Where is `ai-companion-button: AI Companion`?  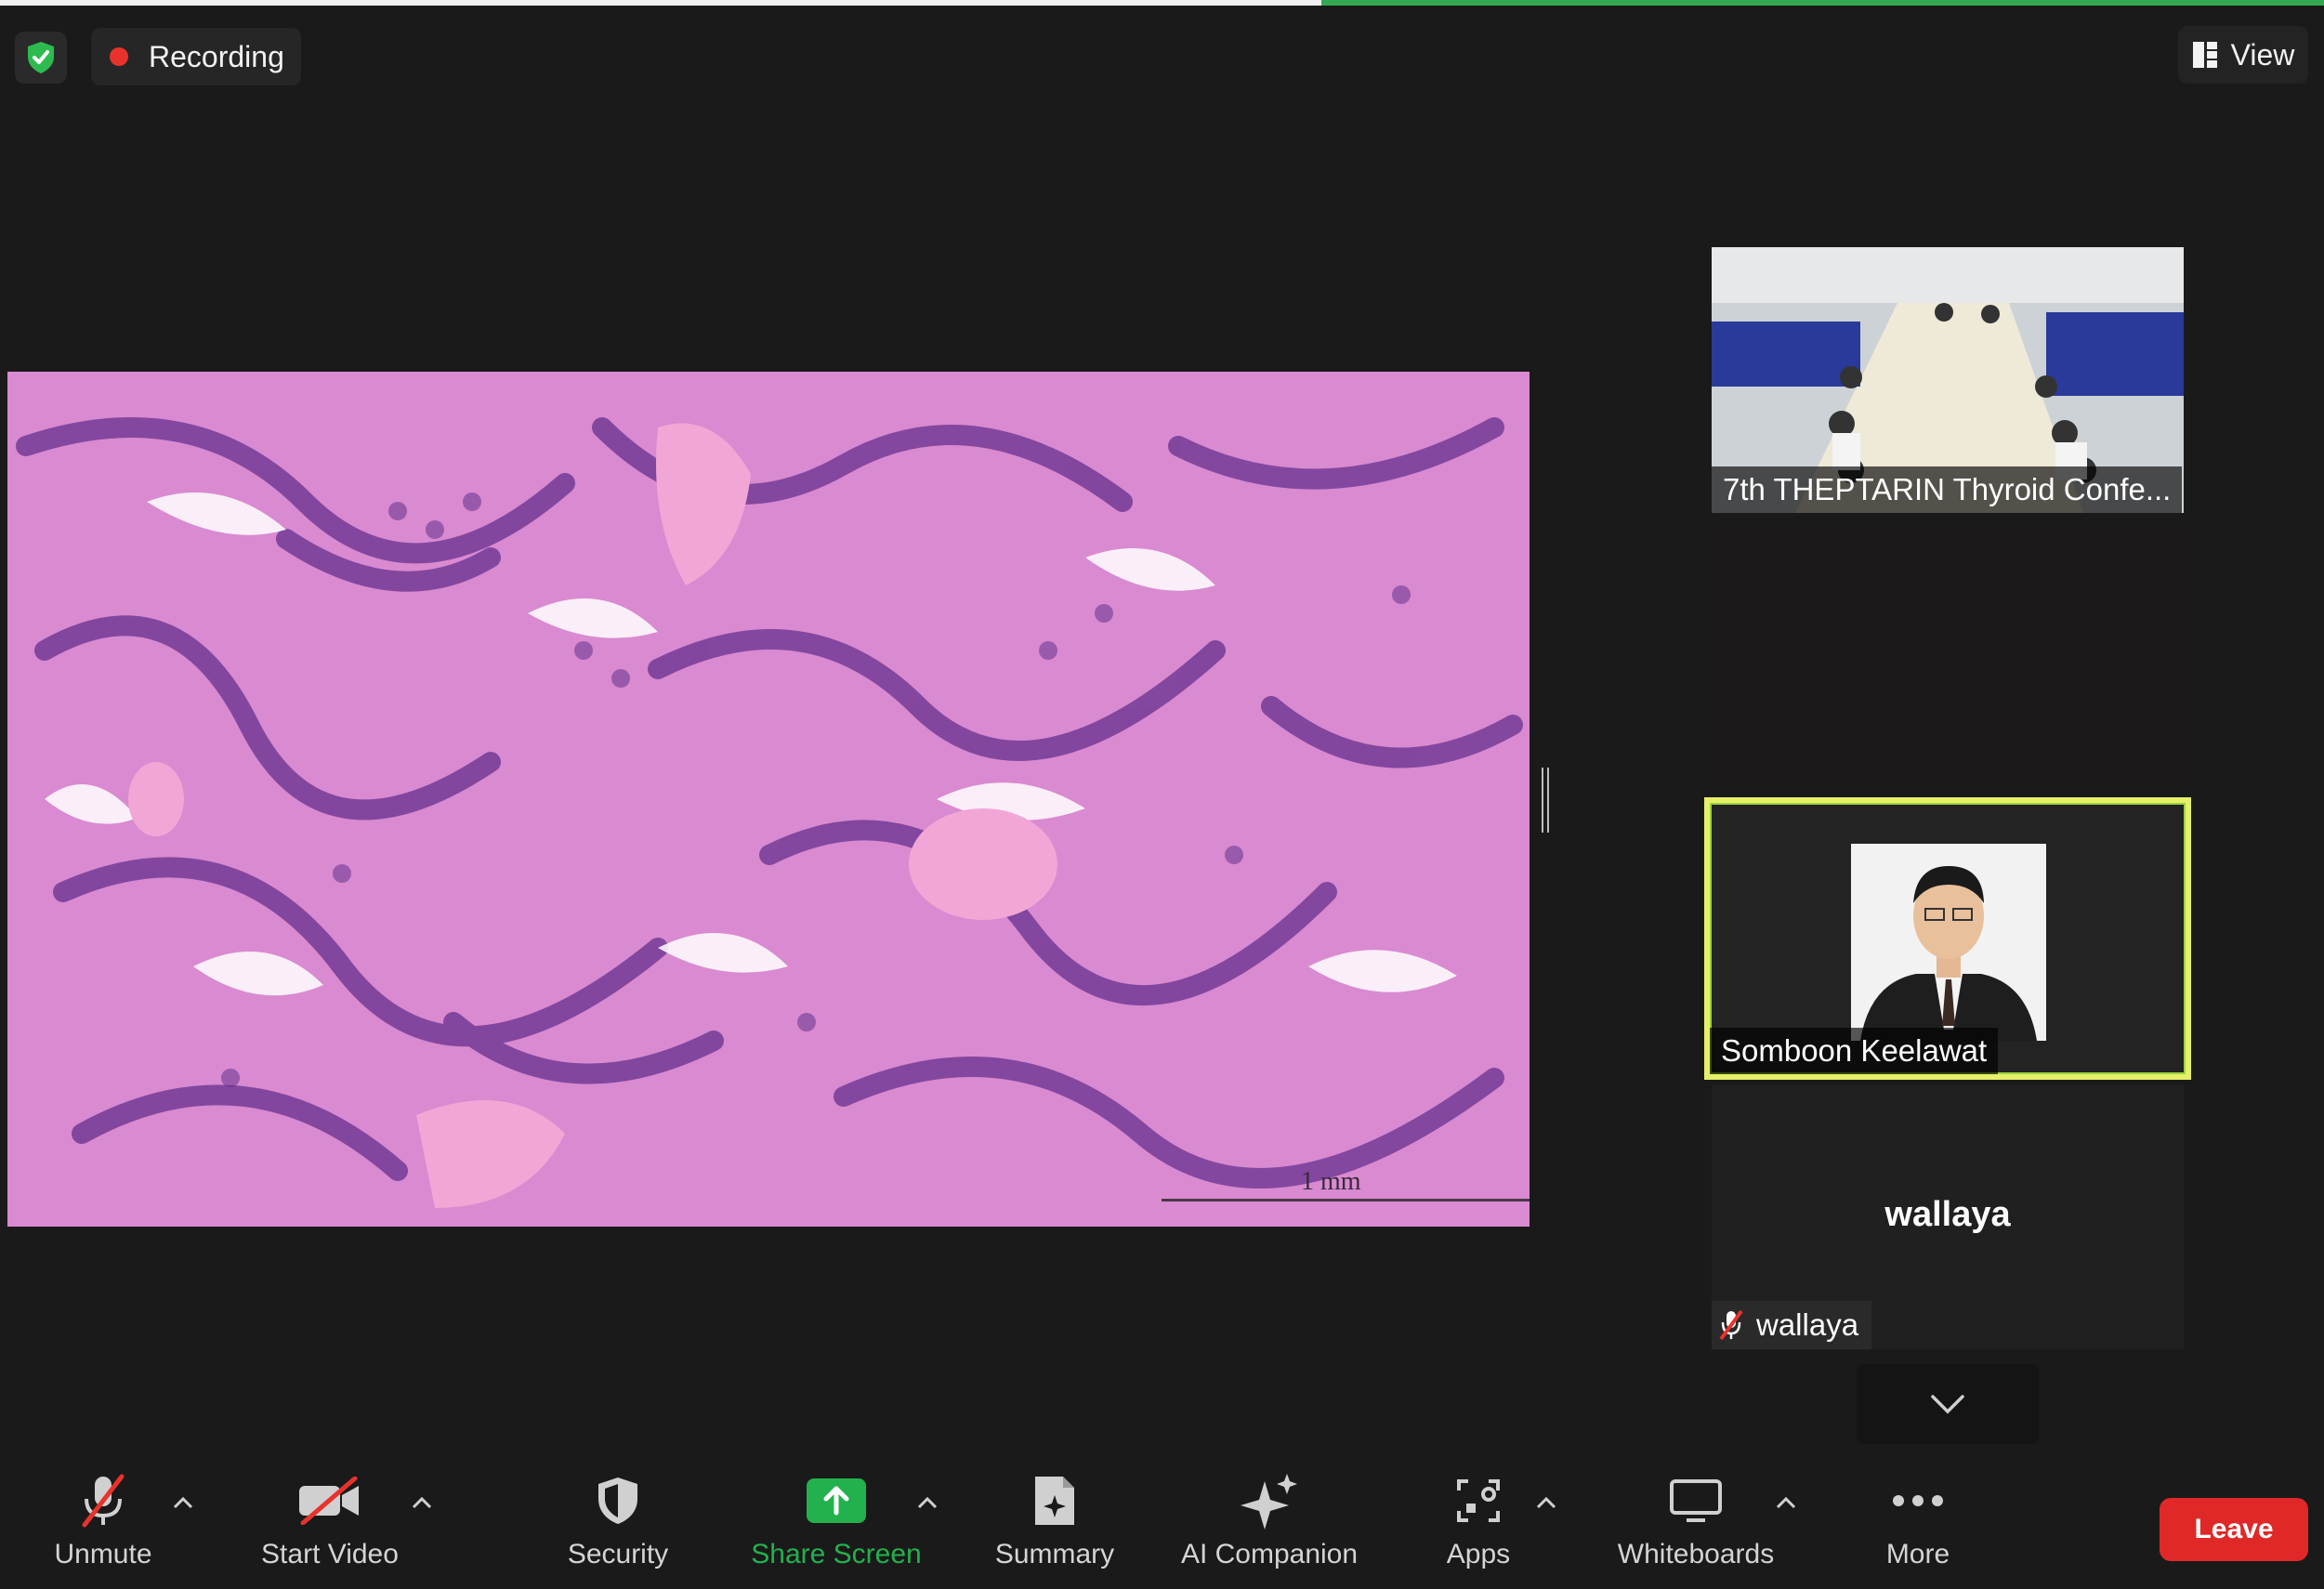 ai-companion-button: AI Companion is located at coordinates (1270, 1526).